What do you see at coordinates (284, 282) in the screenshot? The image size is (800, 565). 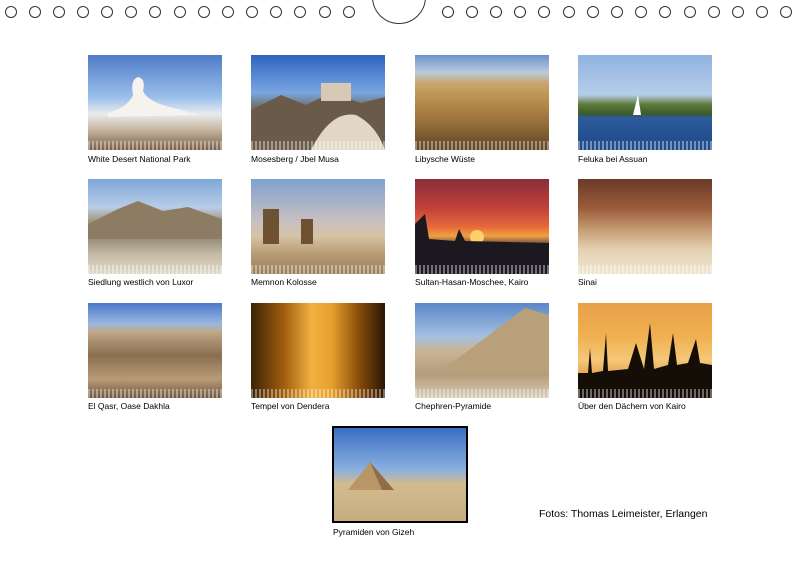 I see `photo-caption: Memnon Kolosse` at bounding box center [284, 282].